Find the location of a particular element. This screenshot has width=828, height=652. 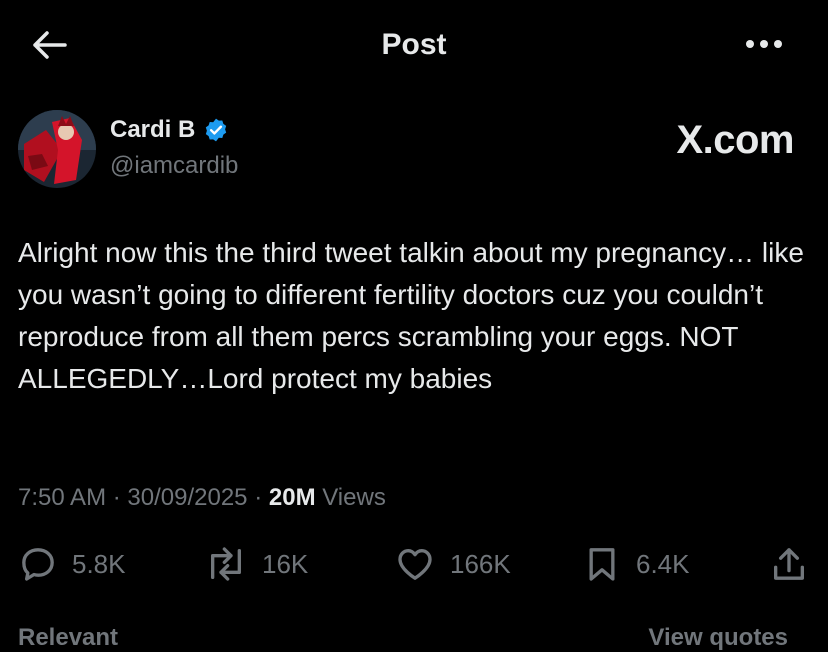

bookmark-button: 6.4K is located at coordinates (636, 564).